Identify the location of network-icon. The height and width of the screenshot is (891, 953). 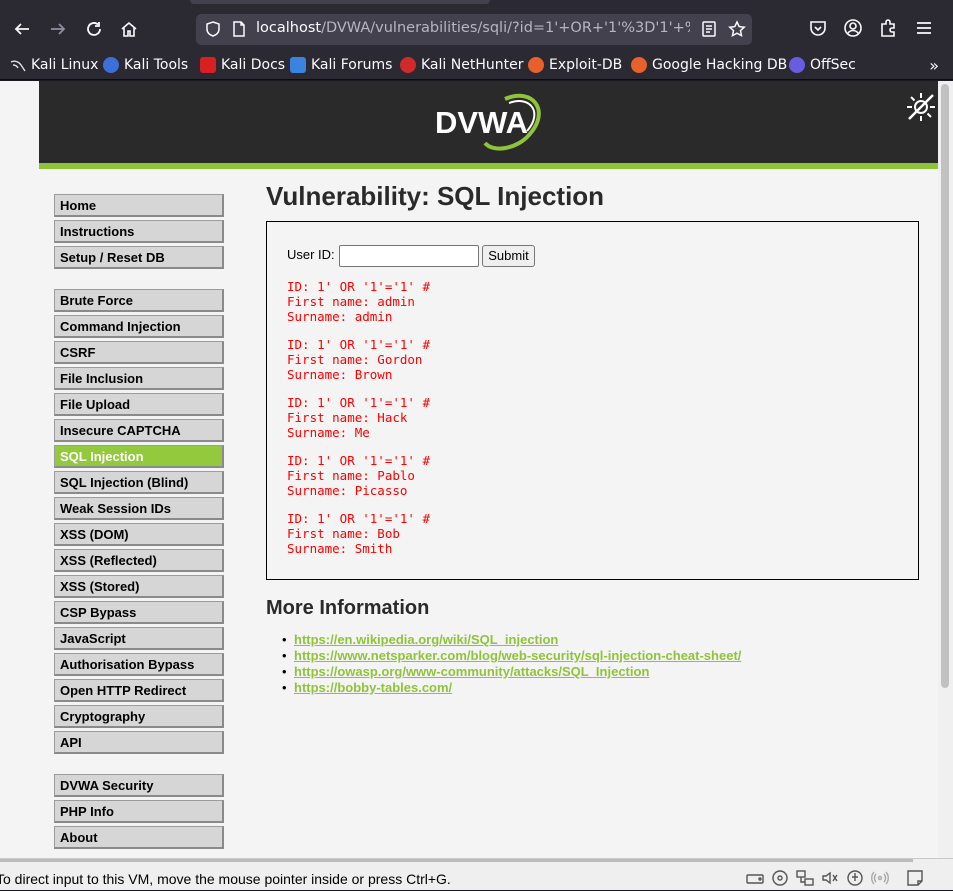
(805, 878).